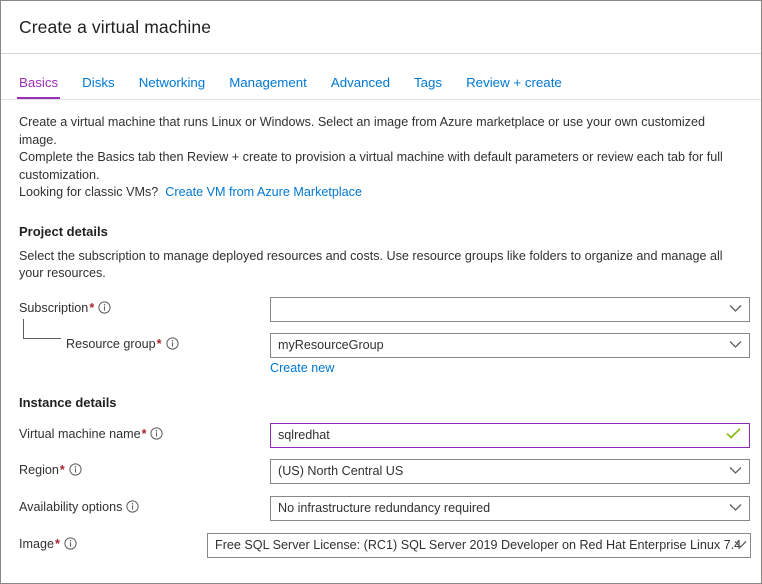  What do you see at coordinates (80, 433) in the screenshot?
I see `vm-name-label-text: Virtual machine name` at bounding box center [80, 433].